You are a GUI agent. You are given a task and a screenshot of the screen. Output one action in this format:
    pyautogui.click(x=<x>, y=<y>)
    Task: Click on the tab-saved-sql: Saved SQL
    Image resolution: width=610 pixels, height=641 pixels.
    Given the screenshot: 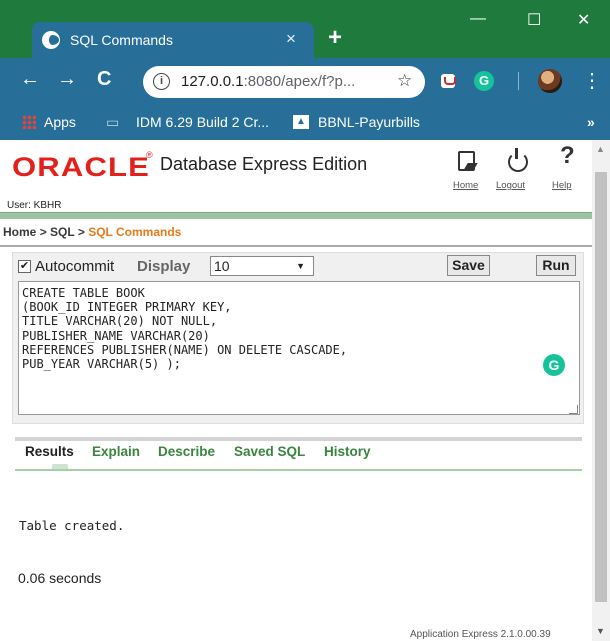 What is the action you would take?
    pyautogui.click(x=269, y=451)
    